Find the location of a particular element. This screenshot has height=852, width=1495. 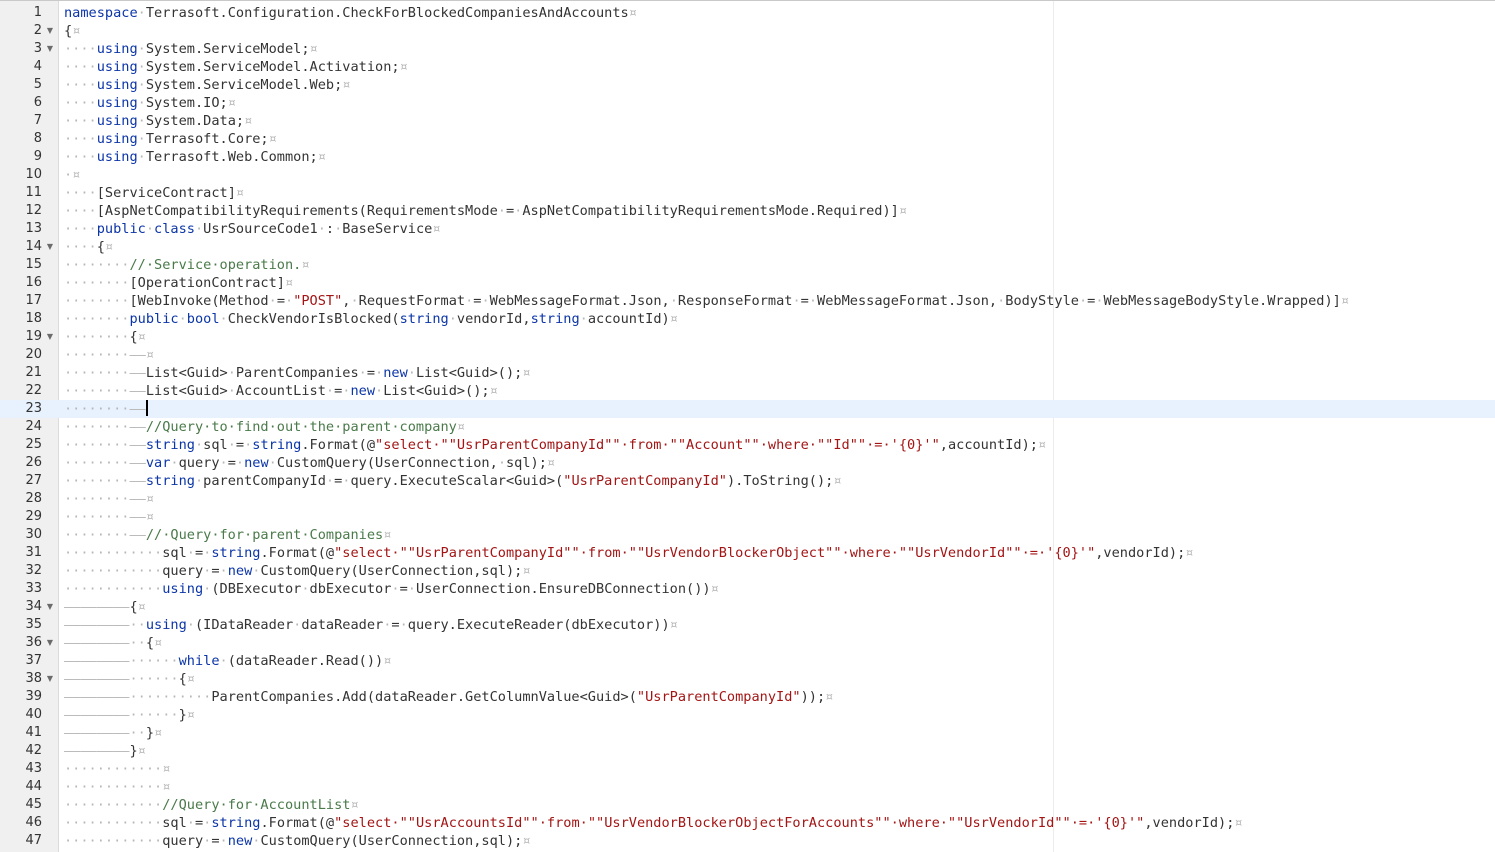

code-token: ————————······ is located at coordinates (121, 661).